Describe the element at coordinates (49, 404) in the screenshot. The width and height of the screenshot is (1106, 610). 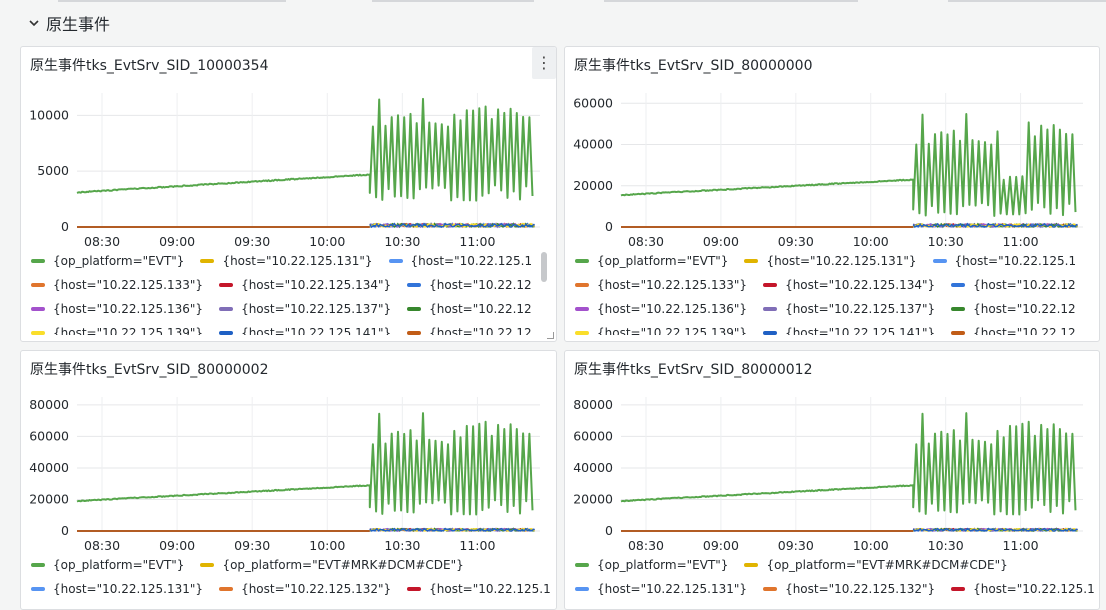
I see `y-tick-label: 80000` at that location.